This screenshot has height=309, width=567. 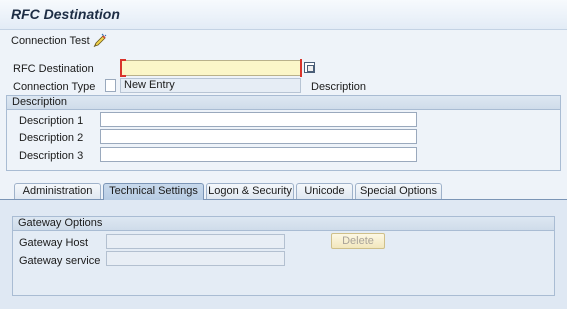 I want to click on gateway-host-input, so click(x=195, y=241).